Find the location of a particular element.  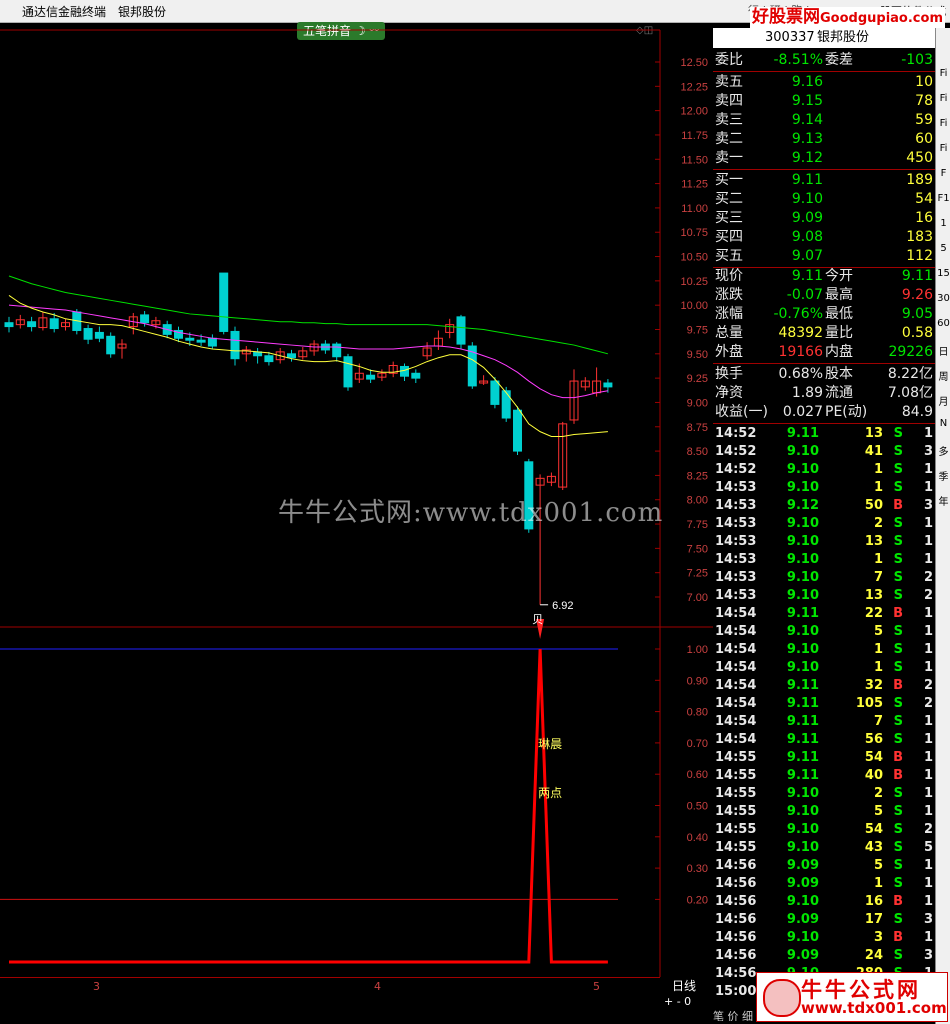

footer-domain: www.tdx001.com is located at coordinates (874, 1008).